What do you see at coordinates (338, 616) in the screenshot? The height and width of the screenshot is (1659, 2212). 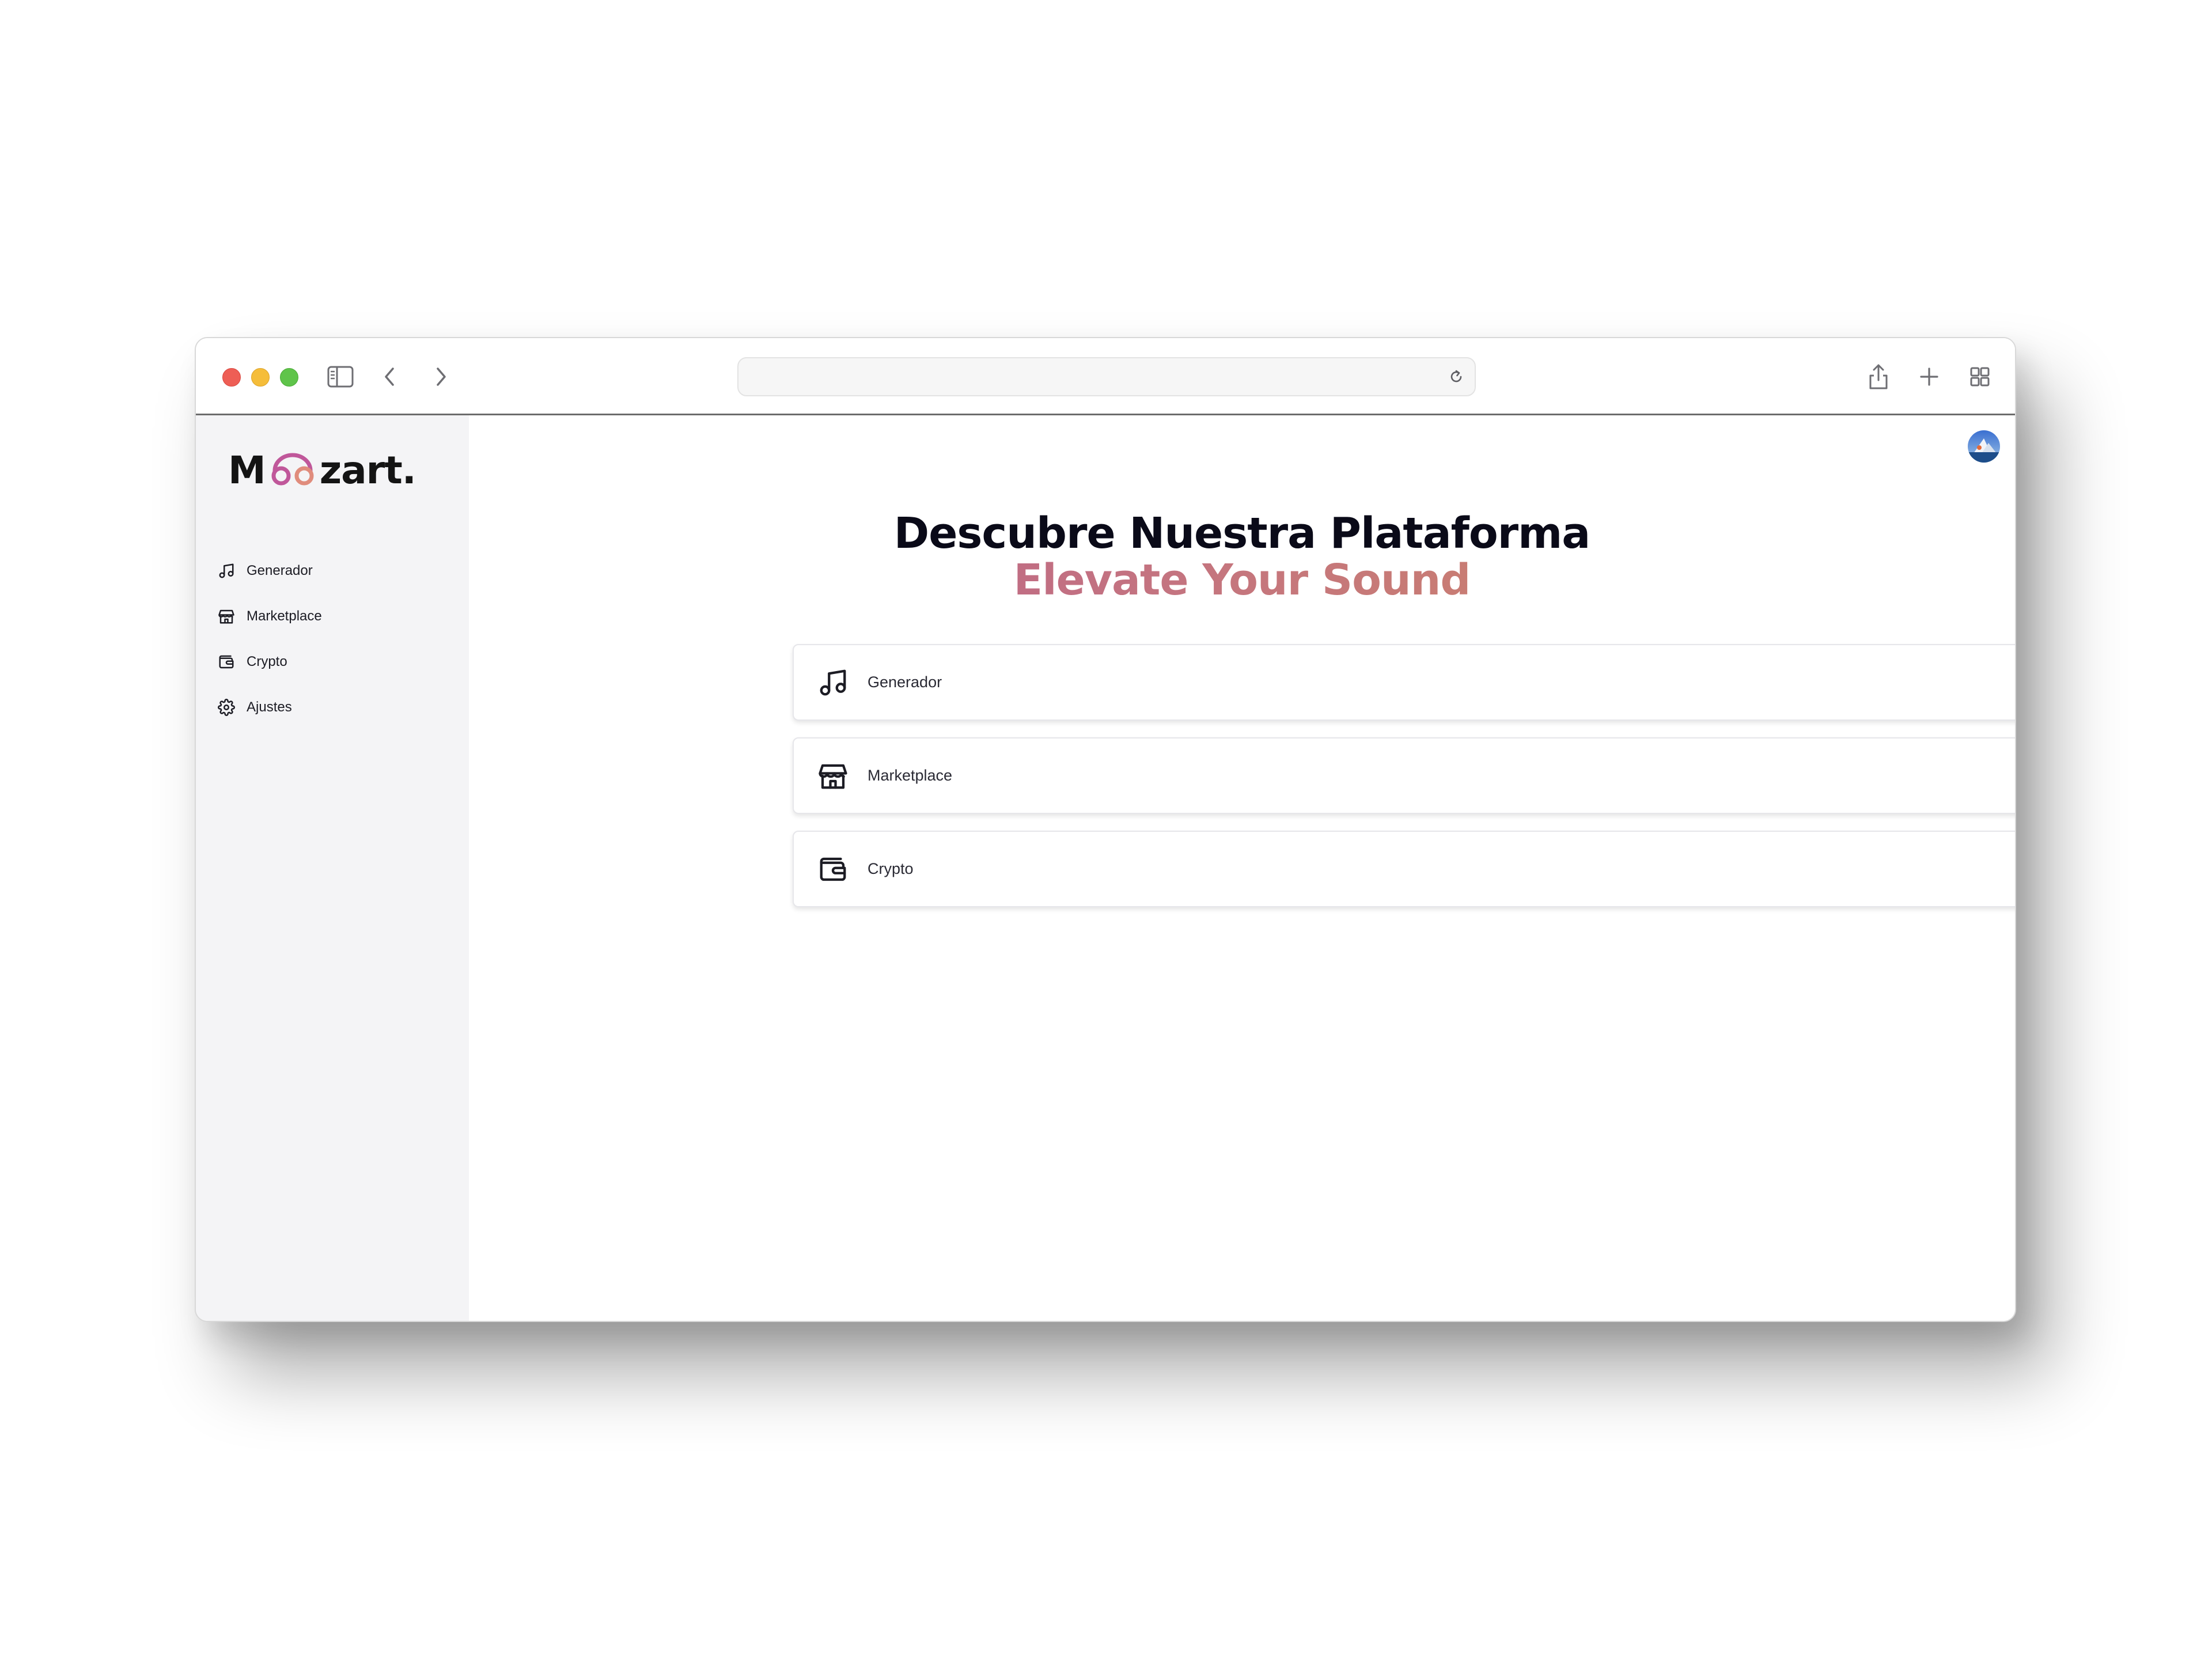 I see `sidebar-item-marketplace: Marketplace` at bounding box center [338, 616].